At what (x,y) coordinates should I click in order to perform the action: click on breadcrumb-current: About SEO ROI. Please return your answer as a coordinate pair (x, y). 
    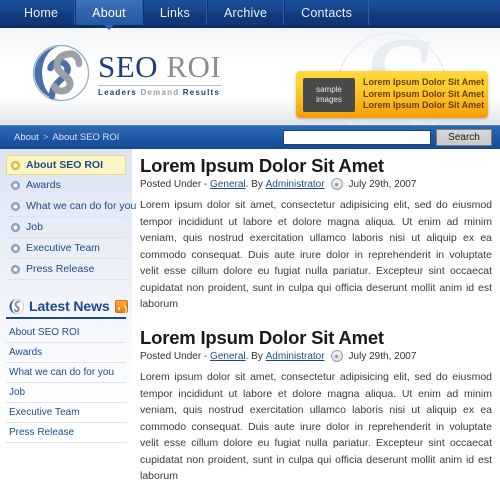
    Looking at the image, I should click on (86, 137).